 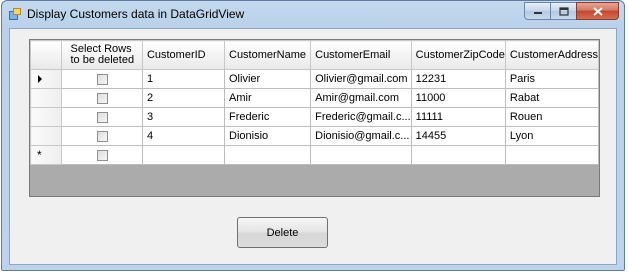 I want to click on minimize-button, so click(x=537, y=11).